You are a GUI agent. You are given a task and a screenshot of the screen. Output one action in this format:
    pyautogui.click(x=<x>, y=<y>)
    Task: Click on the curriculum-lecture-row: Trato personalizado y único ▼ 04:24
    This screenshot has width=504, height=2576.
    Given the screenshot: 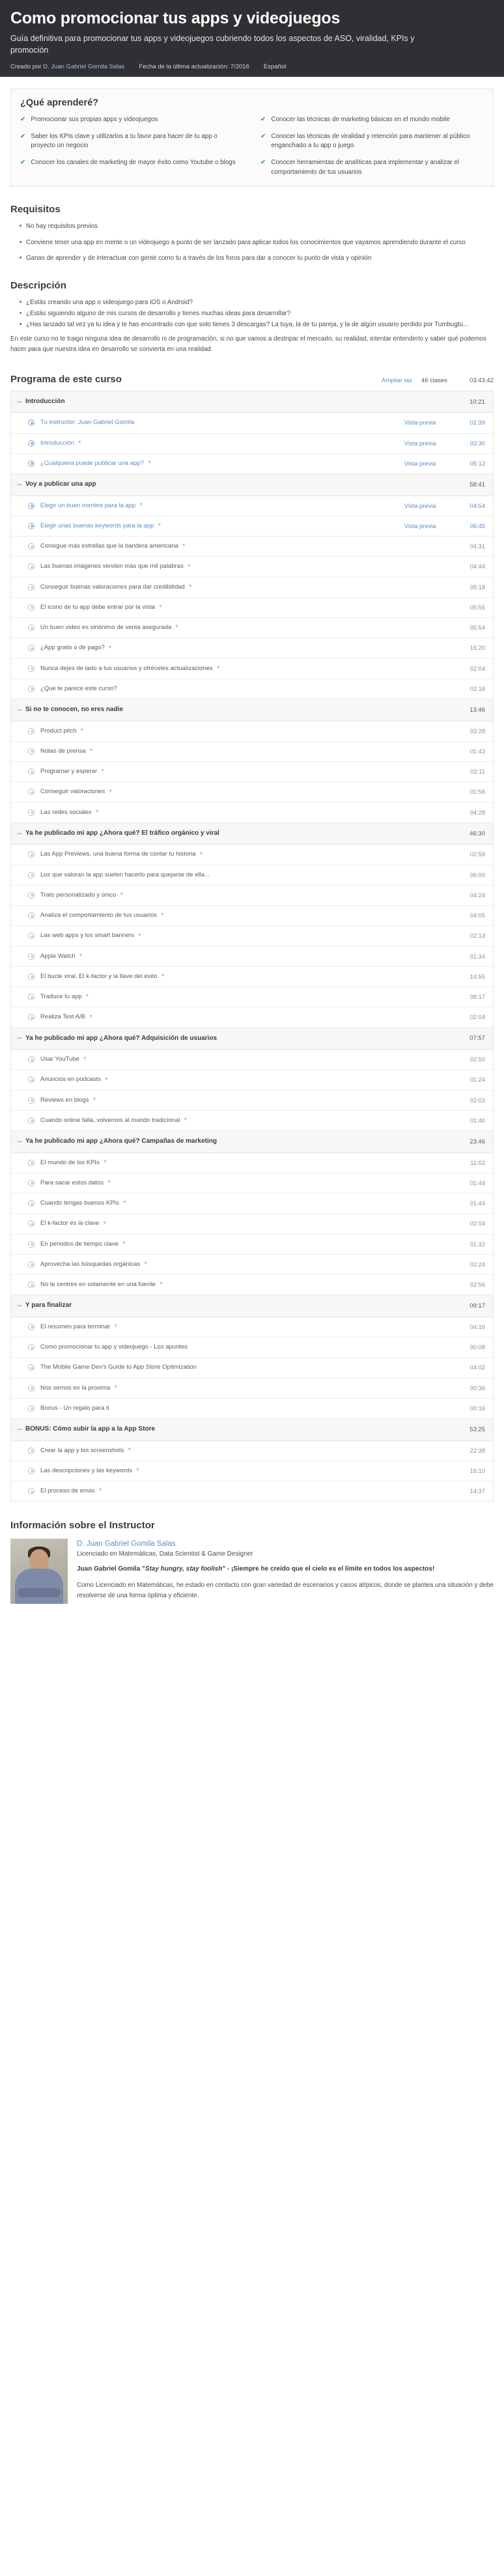 What is the action you would take?
    pyautogui.click(x=252, y=896)
    